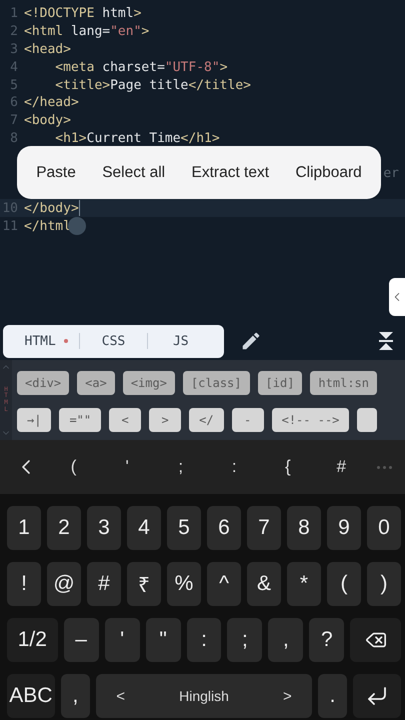 The width and height of the screenshot is (405, 720). Describe the element at coordinates (47, 49) in the screenshot. I see `code-line: <head>` at that location.